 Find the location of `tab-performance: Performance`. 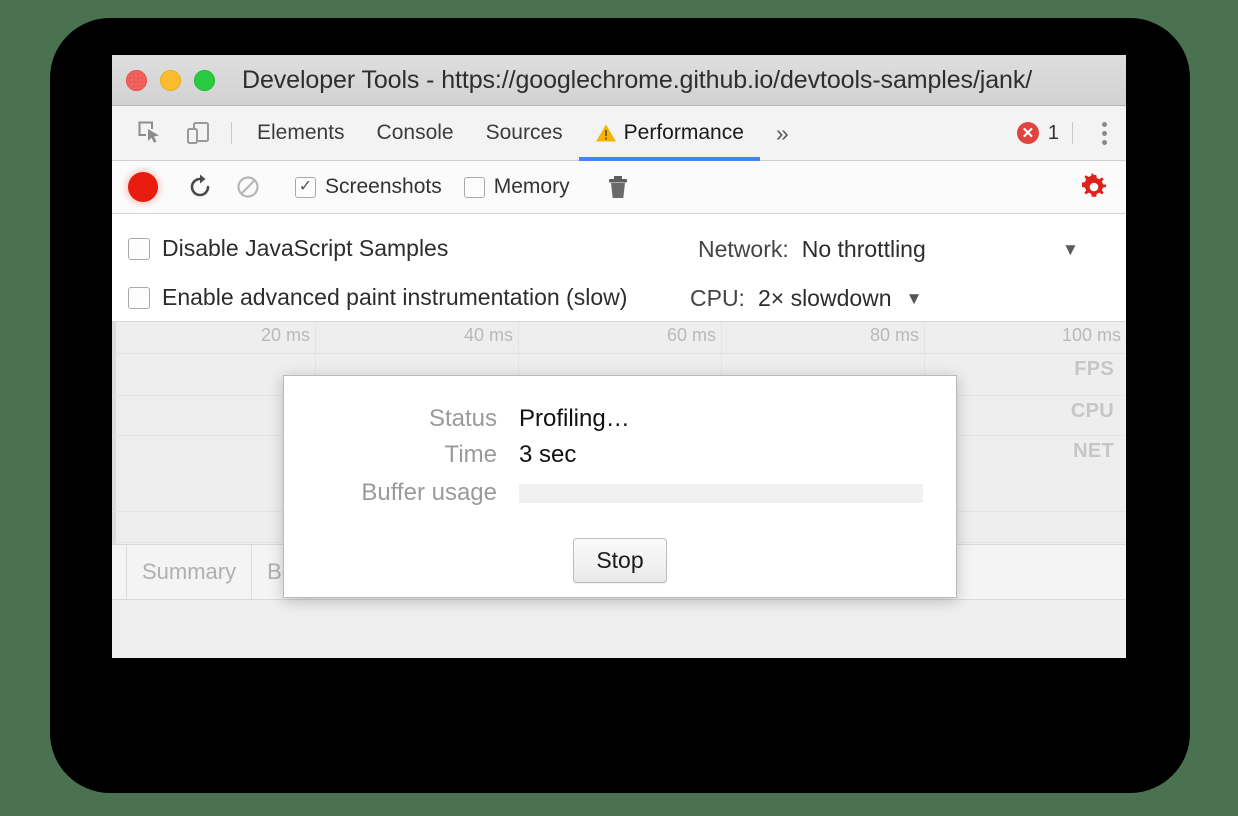

tab-performance: Performance is located at coordinates (669, 133).